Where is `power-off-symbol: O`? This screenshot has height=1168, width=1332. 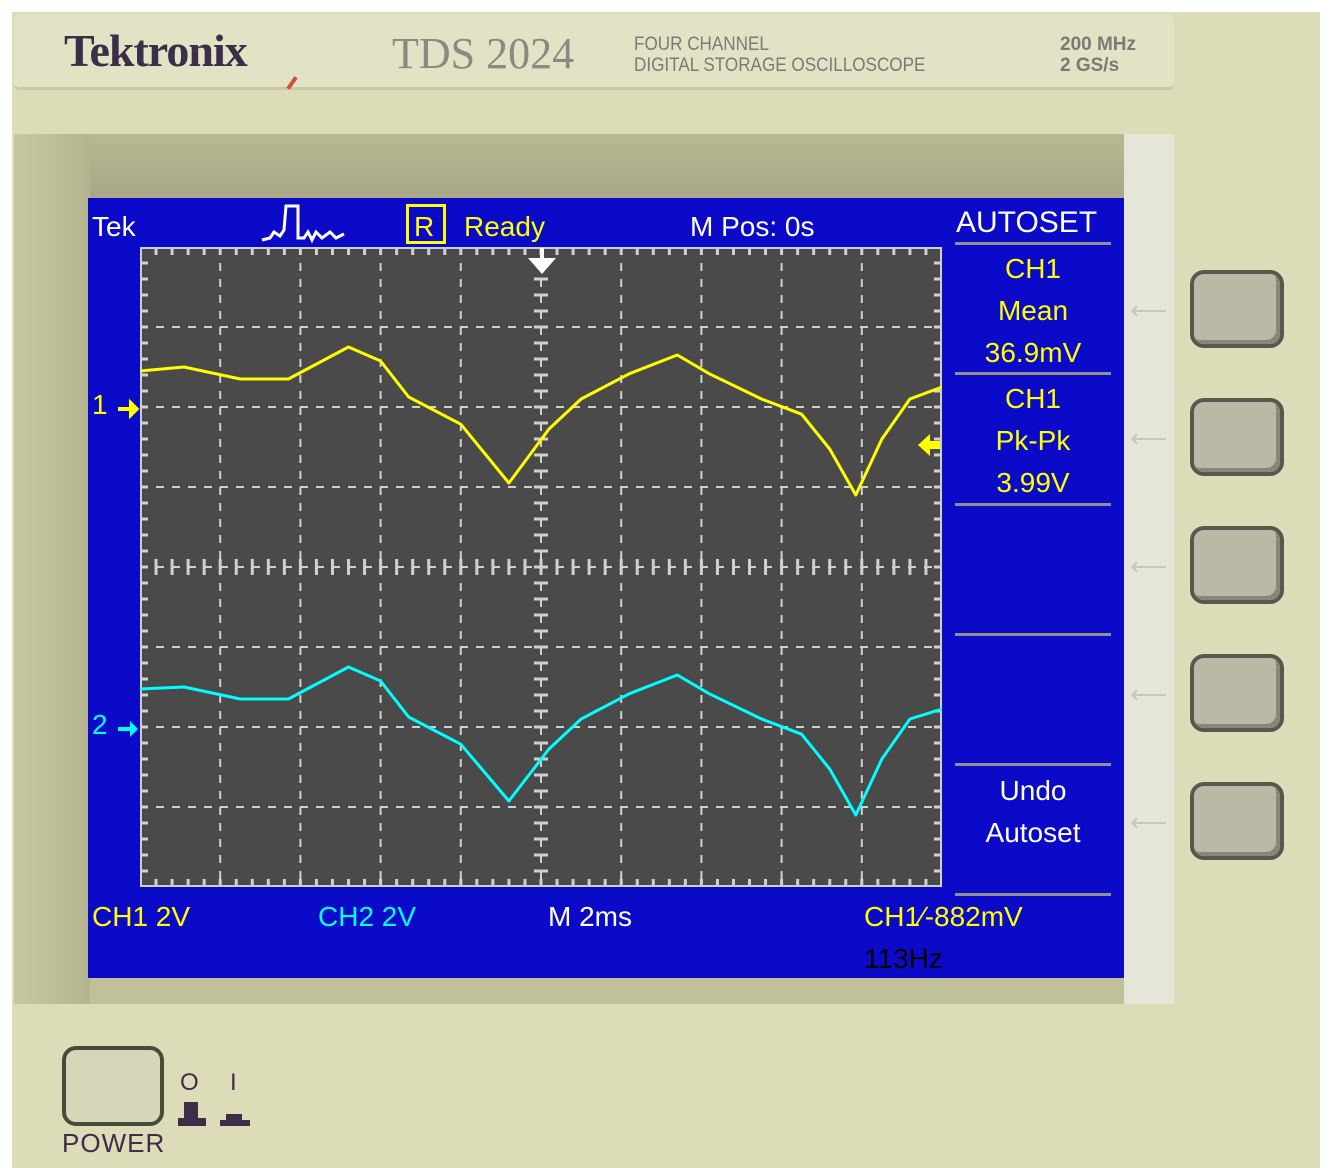
power-off-symbol: O is located at coordinates (189, 1082).